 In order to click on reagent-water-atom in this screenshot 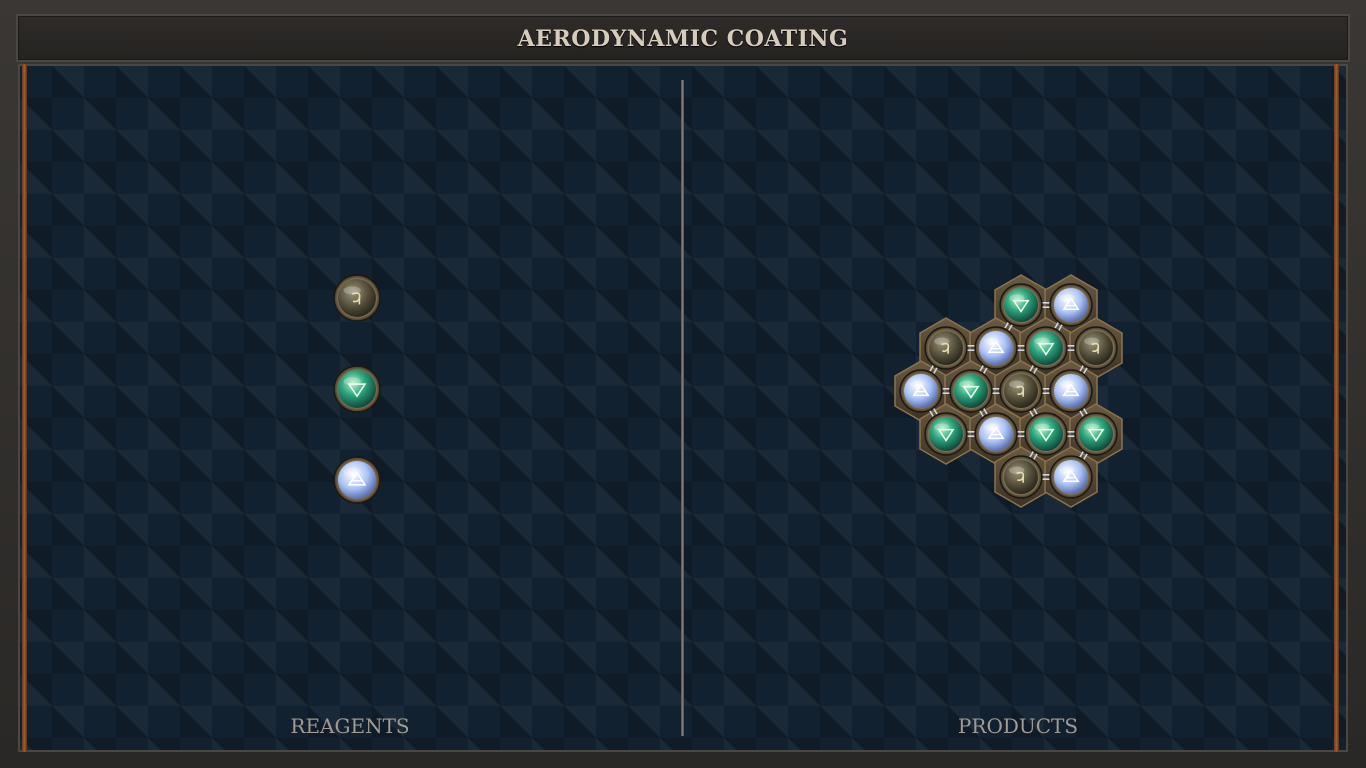, I will do `click(357, 389)`.